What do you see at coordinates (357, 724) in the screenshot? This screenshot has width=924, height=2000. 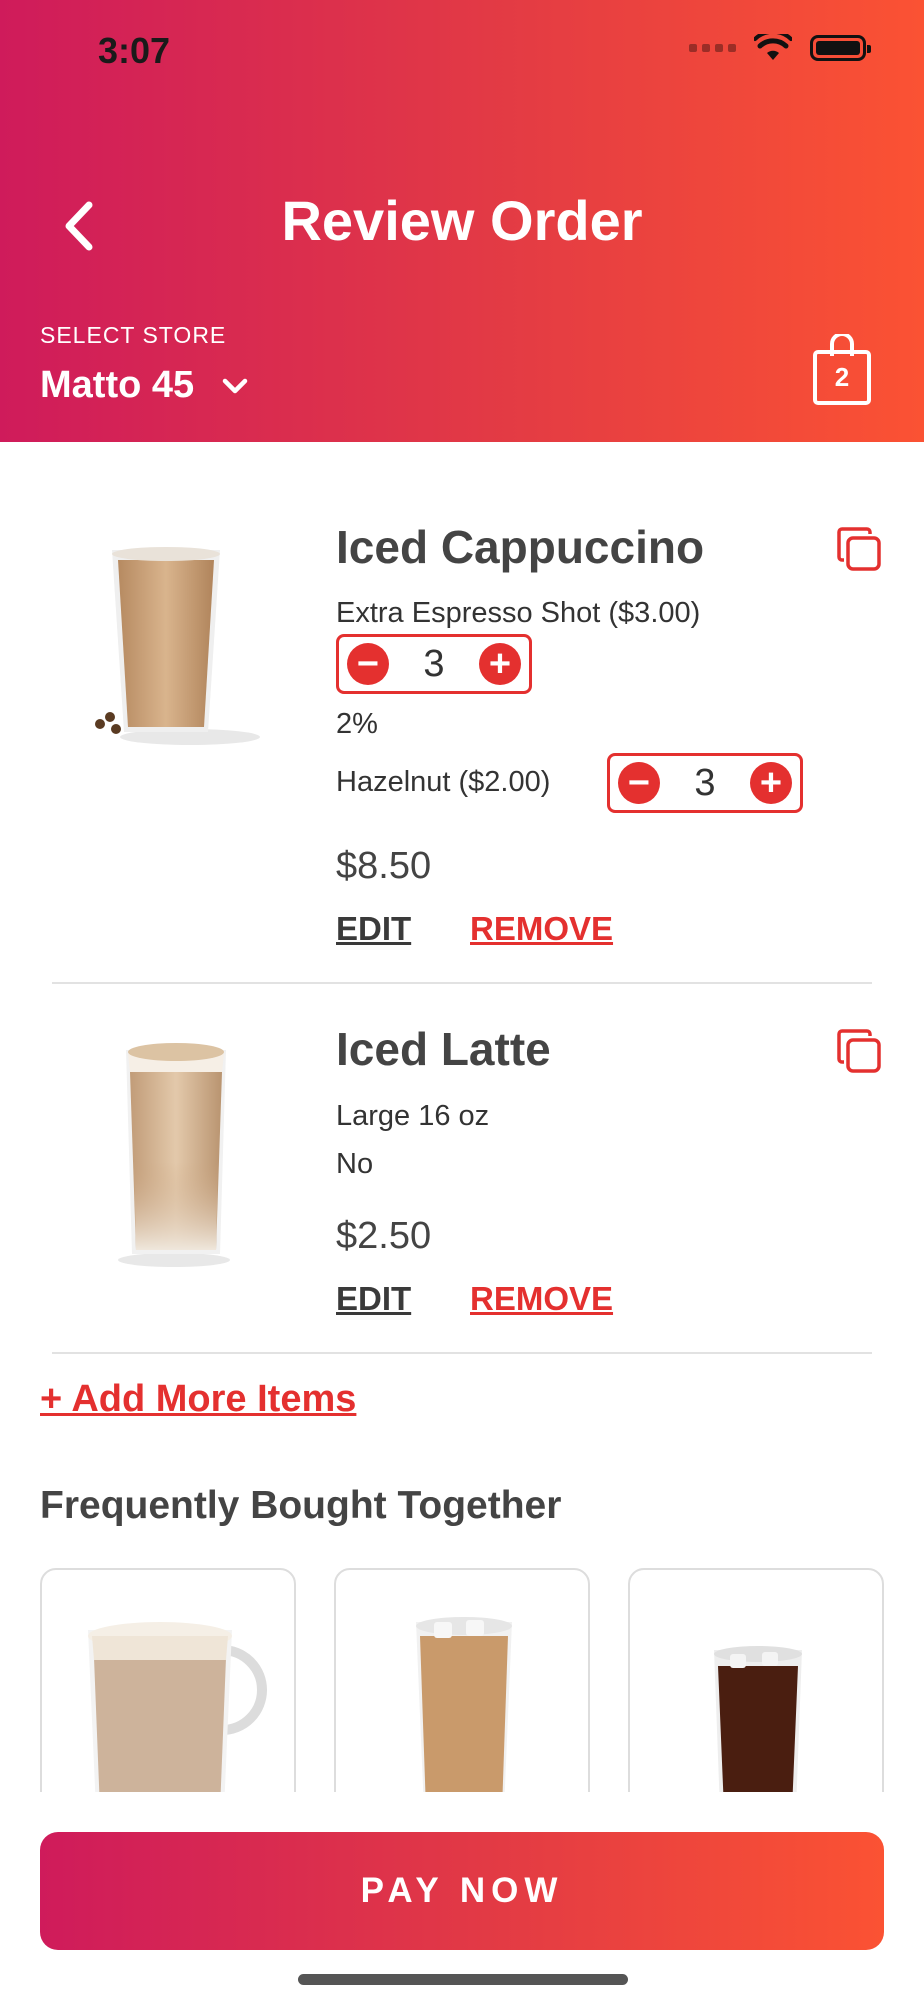 I see `item-option: 2%` at bounding box center [357, 724].